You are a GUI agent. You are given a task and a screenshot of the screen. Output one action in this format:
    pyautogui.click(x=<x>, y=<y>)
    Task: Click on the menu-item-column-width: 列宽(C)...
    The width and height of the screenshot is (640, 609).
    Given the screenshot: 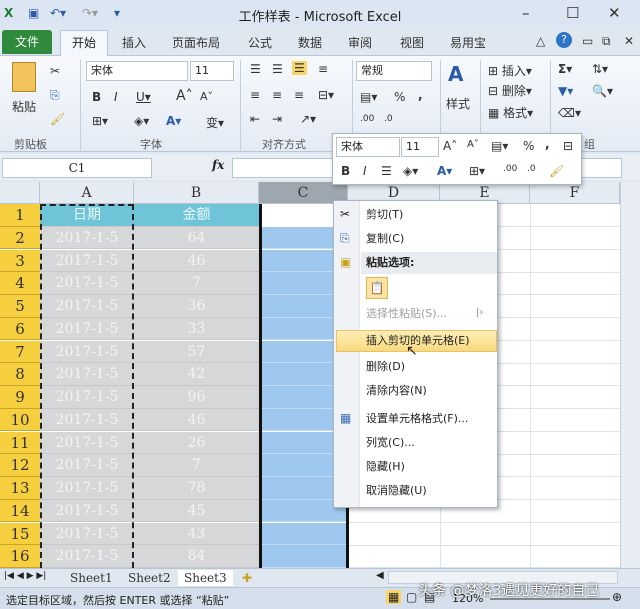 What is the action you would take?
    pyautogui.click(x=390, y=443)
    